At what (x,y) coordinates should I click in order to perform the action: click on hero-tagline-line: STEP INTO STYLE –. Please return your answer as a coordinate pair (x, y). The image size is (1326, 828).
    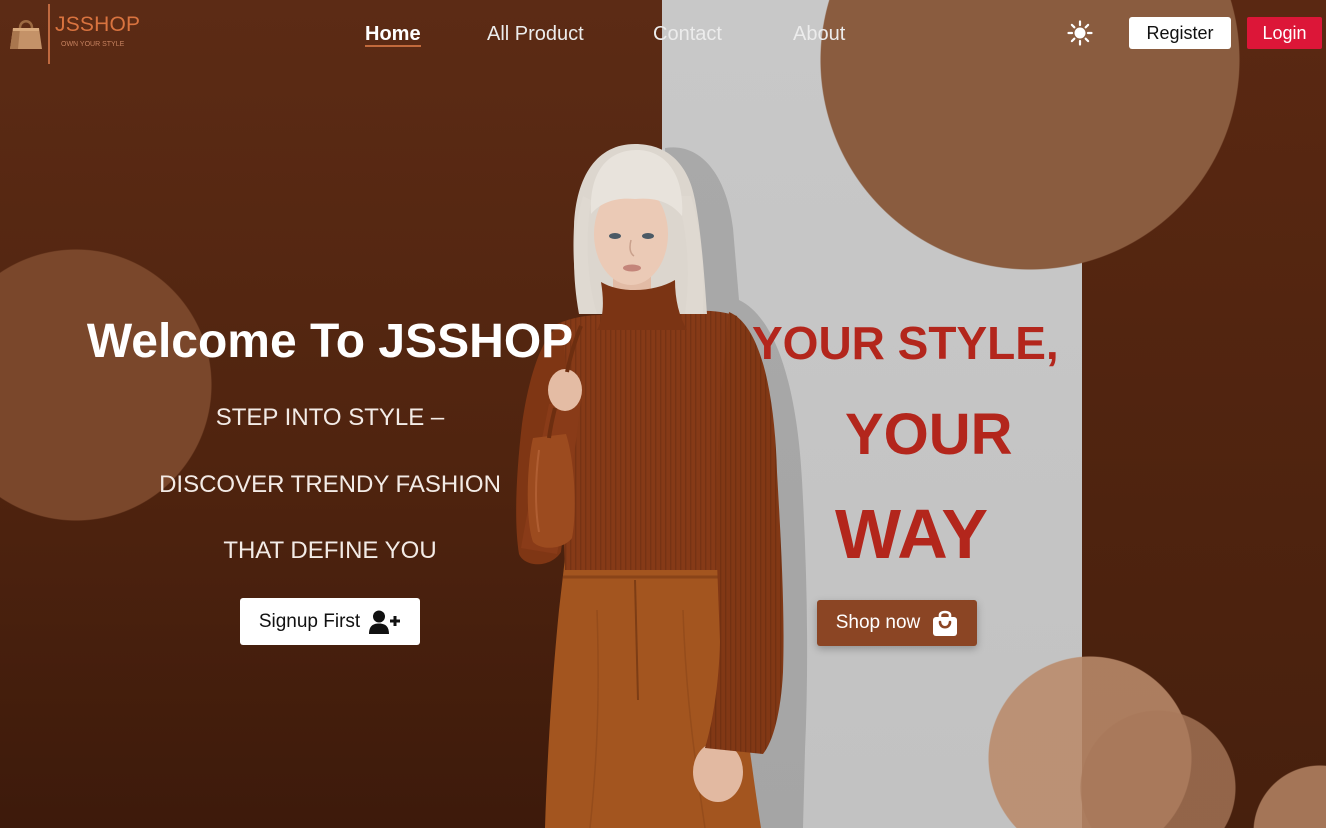
    Looking at the image, I should click on (330, 417).